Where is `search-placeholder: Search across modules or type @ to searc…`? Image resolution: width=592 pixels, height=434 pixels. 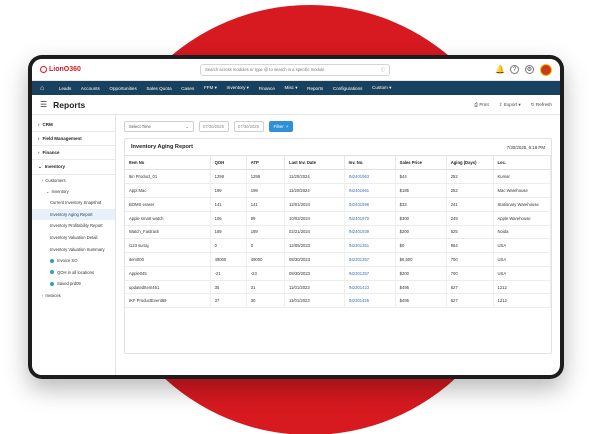
search-placeholder: Search across modules or type @ to searc… is located at coordinates (265, 69).